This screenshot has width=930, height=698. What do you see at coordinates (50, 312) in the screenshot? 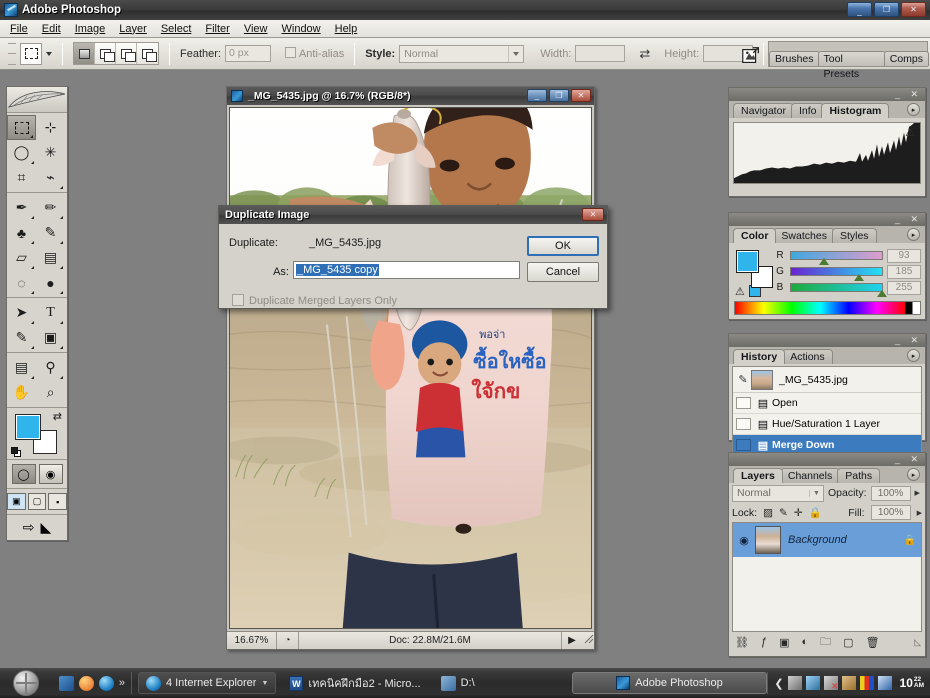
I see `type-tool-button: T` at bounding box center [50, 312].